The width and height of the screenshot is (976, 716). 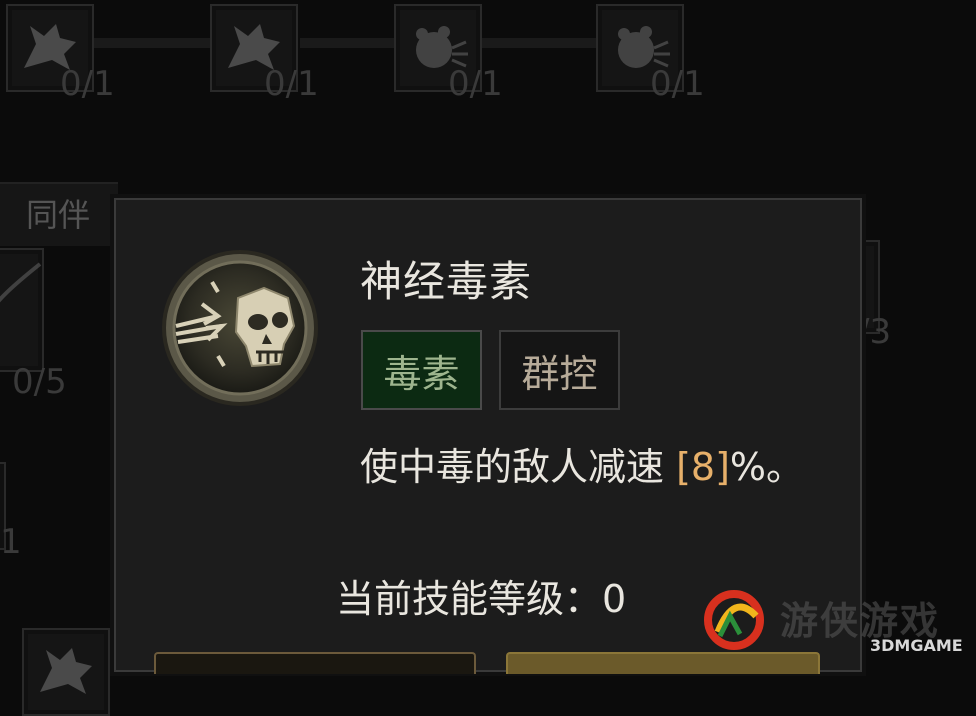 I want to click on thorn-vine-icon, so click(x=21, y=282).